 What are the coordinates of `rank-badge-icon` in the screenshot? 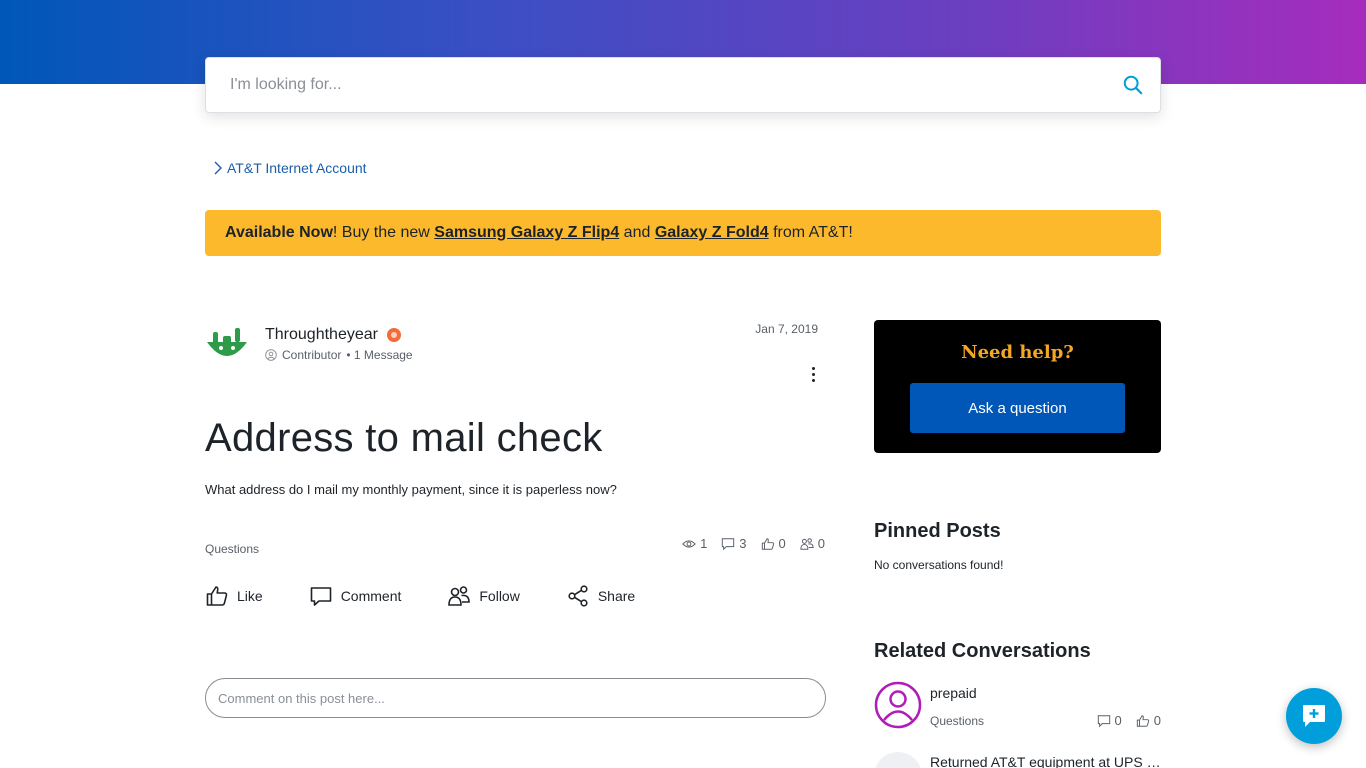 It's located at (393, 335).